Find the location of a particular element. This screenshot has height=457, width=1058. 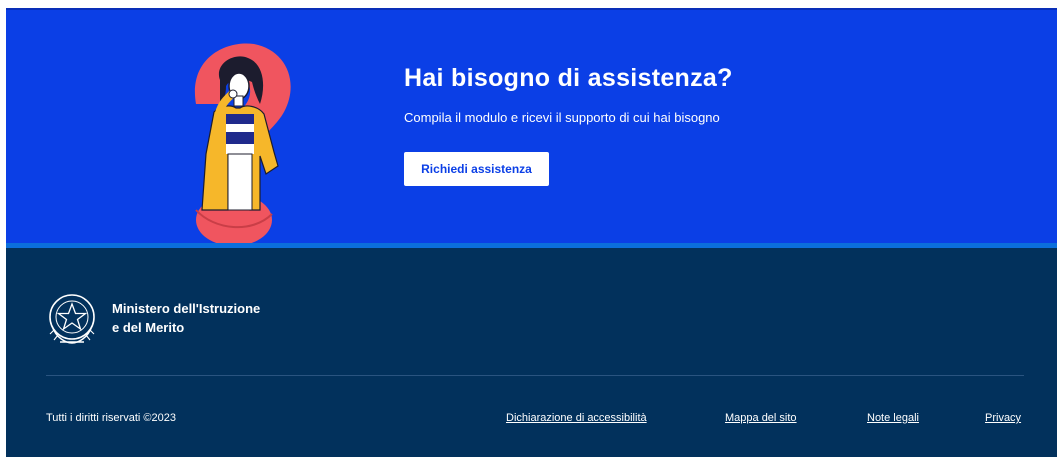

banner-title: Hai bisogno di assistenza? is located at coordinates (568, 78).